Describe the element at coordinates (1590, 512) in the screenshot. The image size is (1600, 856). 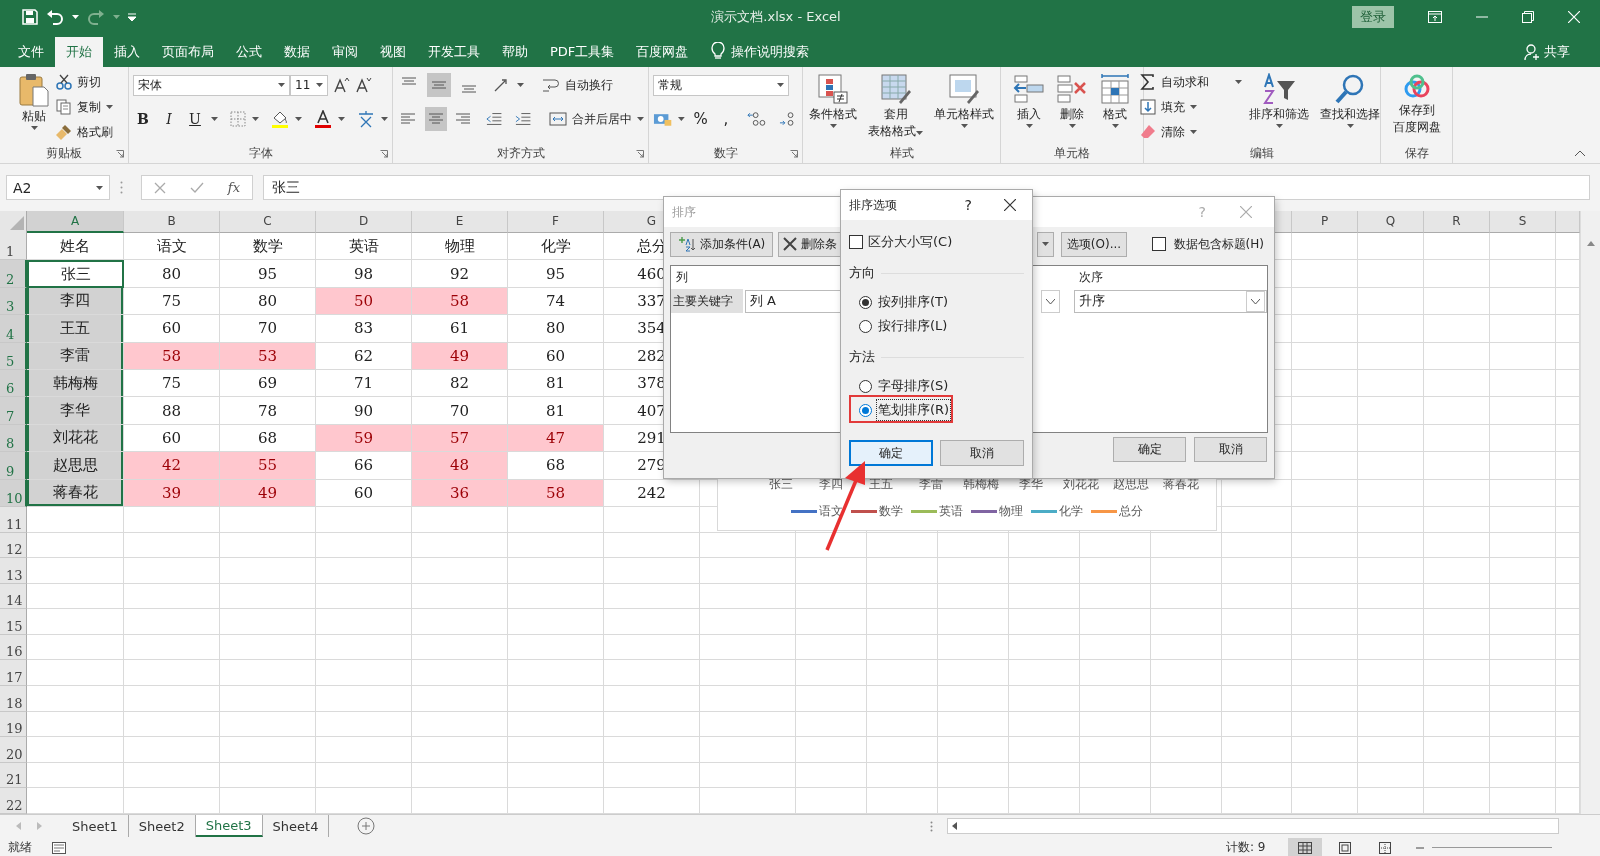
I see `vertical-scrollbar` at that location.